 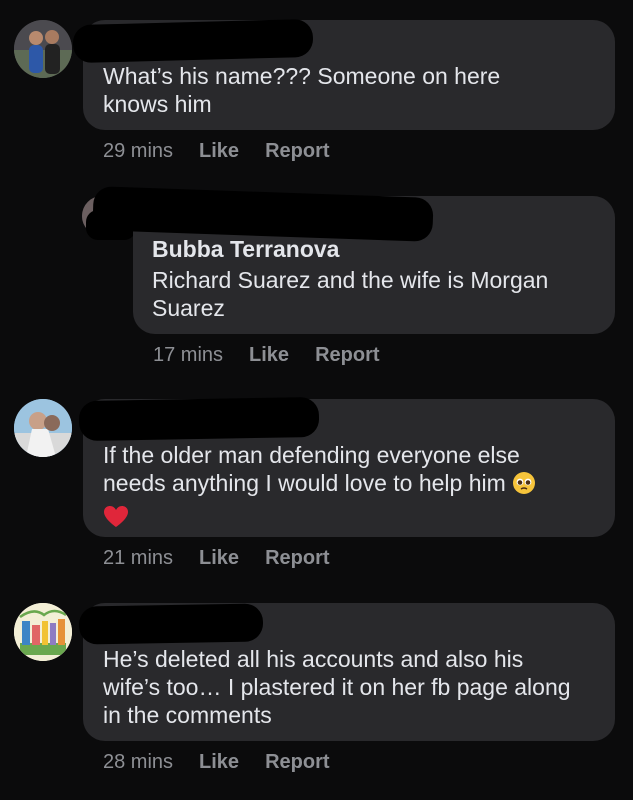 I want to click on comment-timestamp: 28 mins, so click(x=138, y=762).